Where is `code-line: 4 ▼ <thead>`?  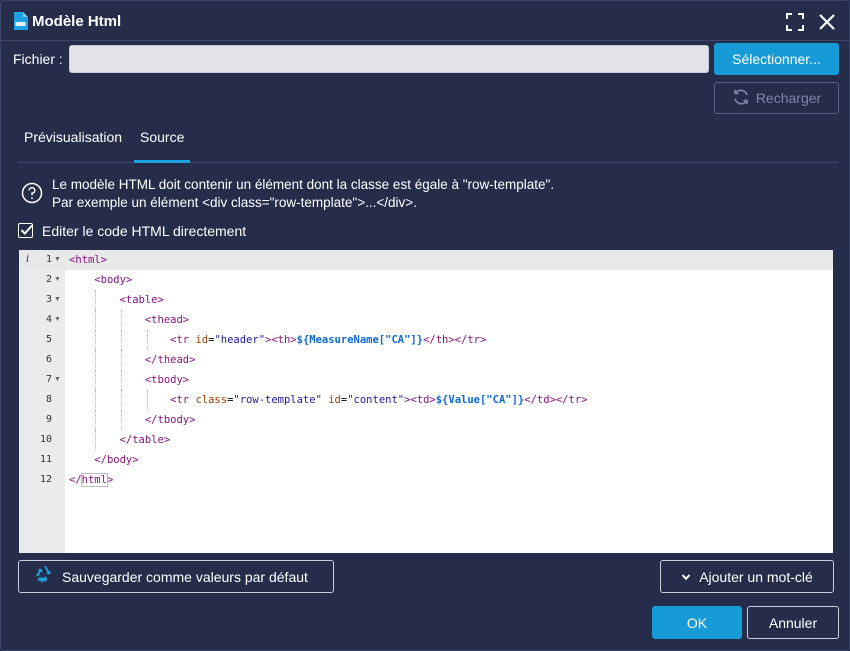
code-line: 4 ▼ <thead> is located at coordinates (426, 320).